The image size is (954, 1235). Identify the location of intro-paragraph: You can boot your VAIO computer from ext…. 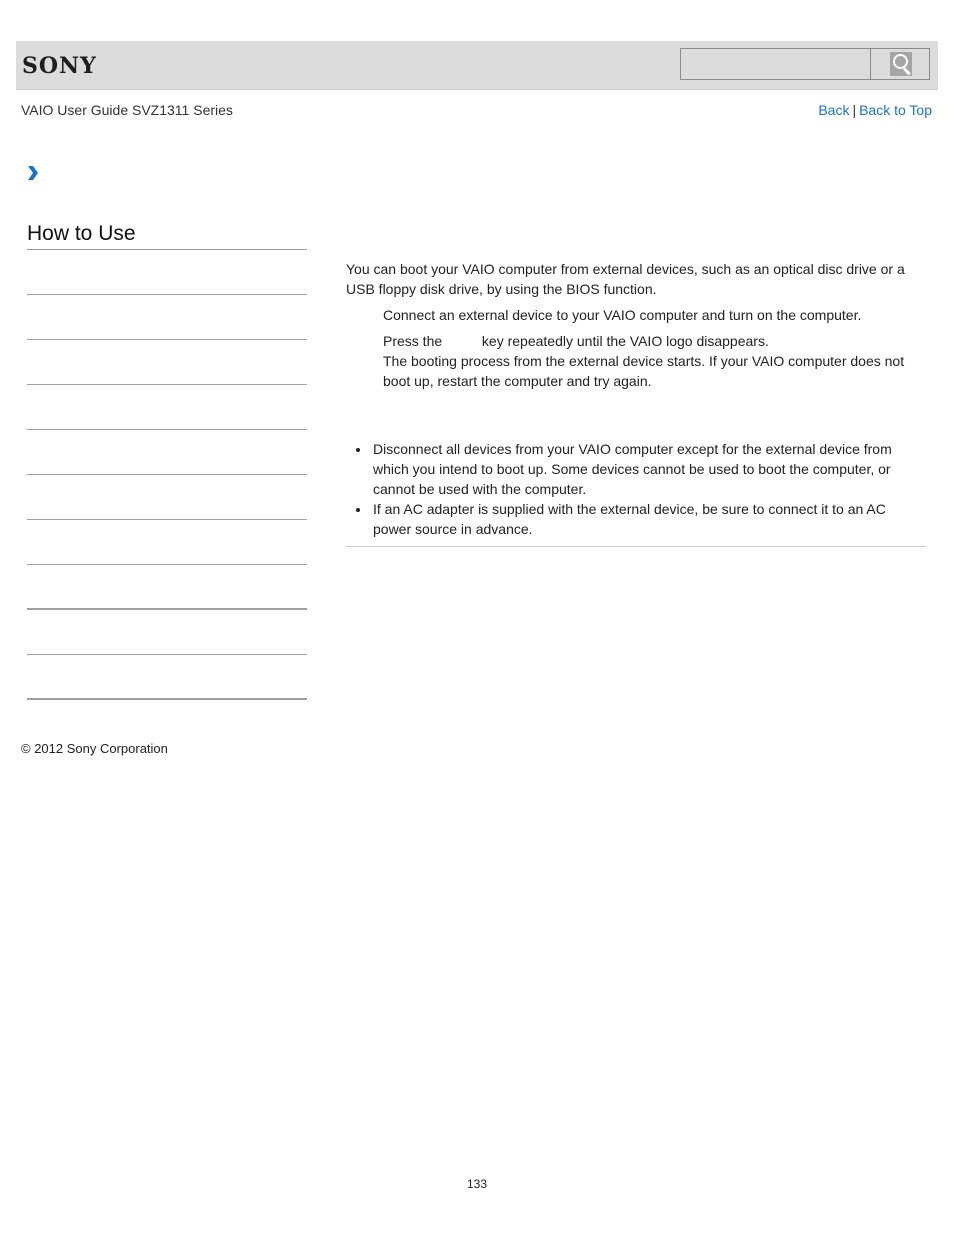
(625, 279).